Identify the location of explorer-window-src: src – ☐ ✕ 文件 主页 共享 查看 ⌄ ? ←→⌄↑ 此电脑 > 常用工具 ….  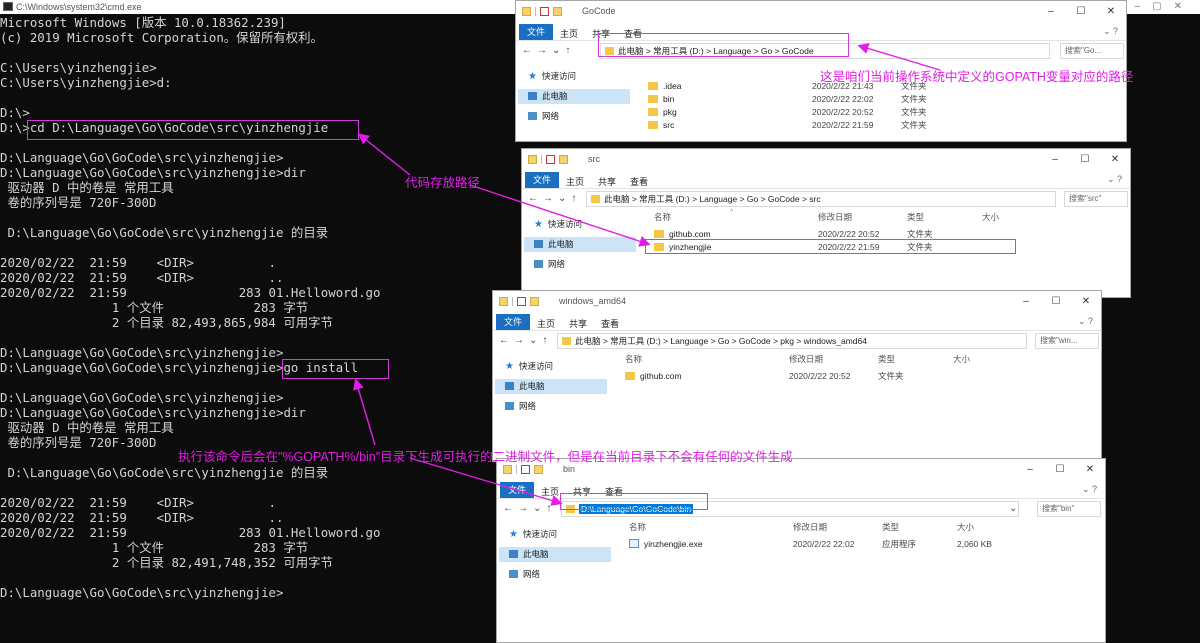
(826, 223).